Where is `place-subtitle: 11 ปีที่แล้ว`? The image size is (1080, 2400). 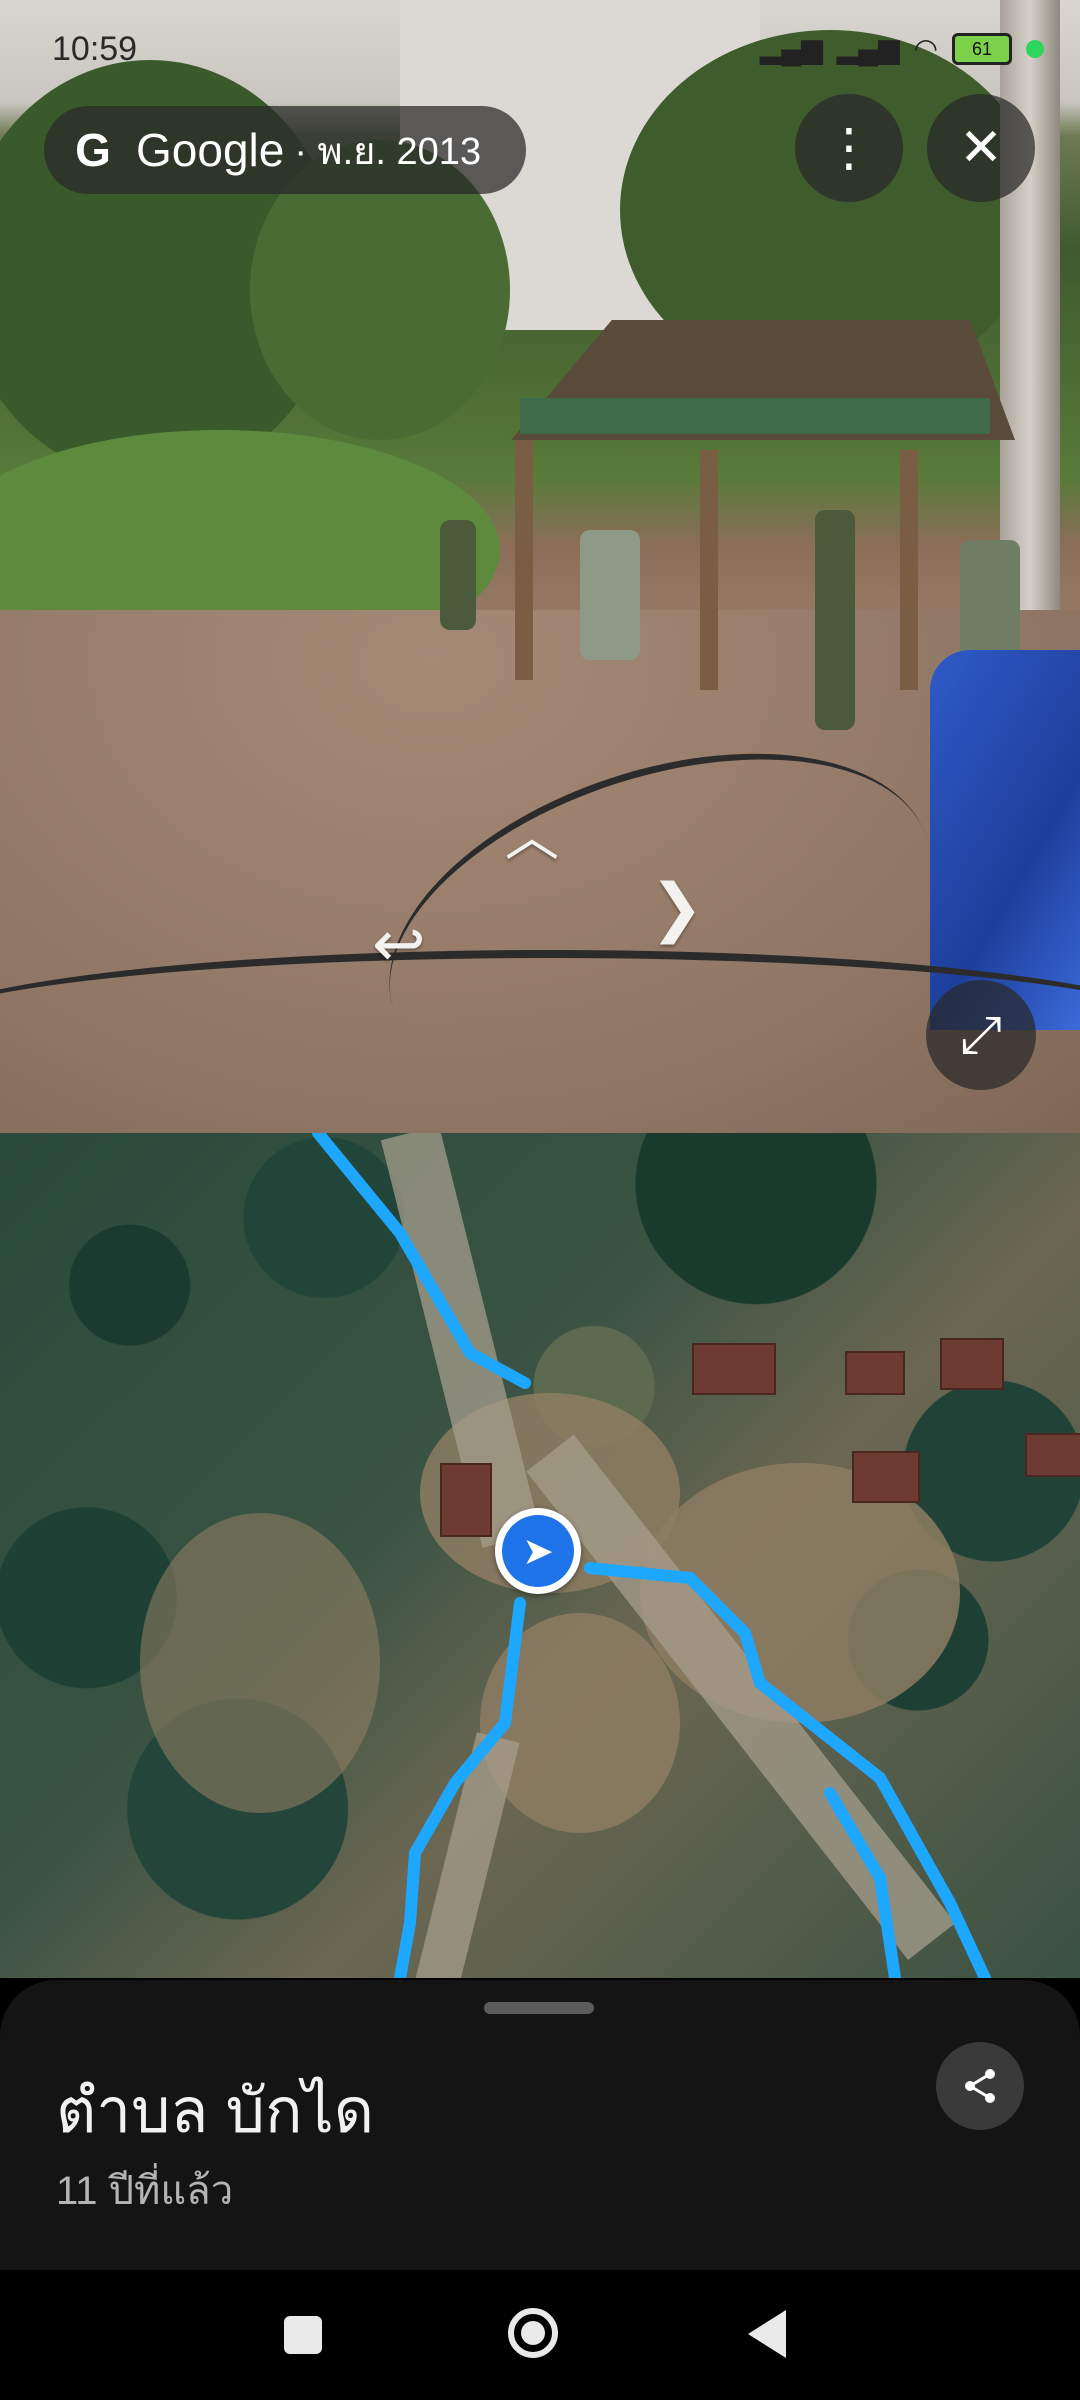
place-subtitle: 11 ปีที่แล้ว is located at coordinates (145, 2191).